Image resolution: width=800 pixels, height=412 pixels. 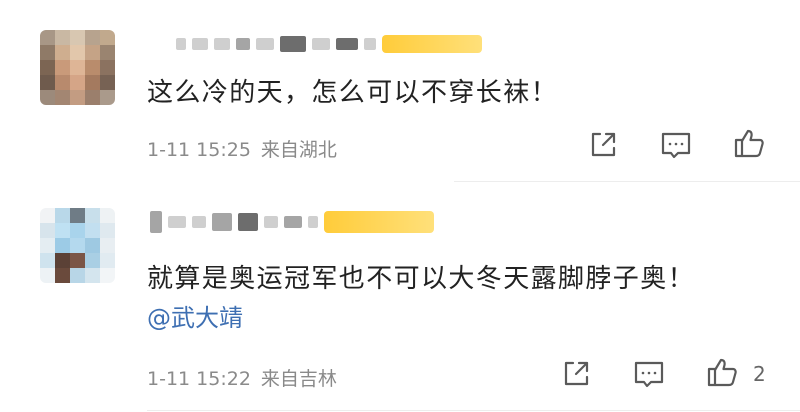 I want to click on comment-time: 1-11 15:22, so click(x=199, y=379).